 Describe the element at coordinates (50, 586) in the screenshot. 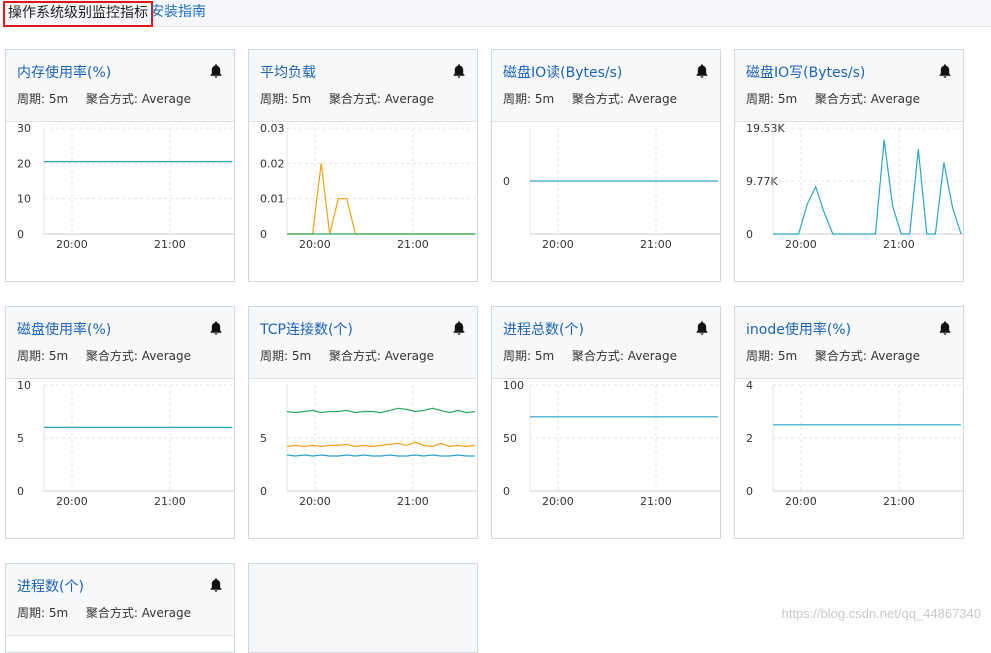

I see `card-title: 进程数(个)` at that location.